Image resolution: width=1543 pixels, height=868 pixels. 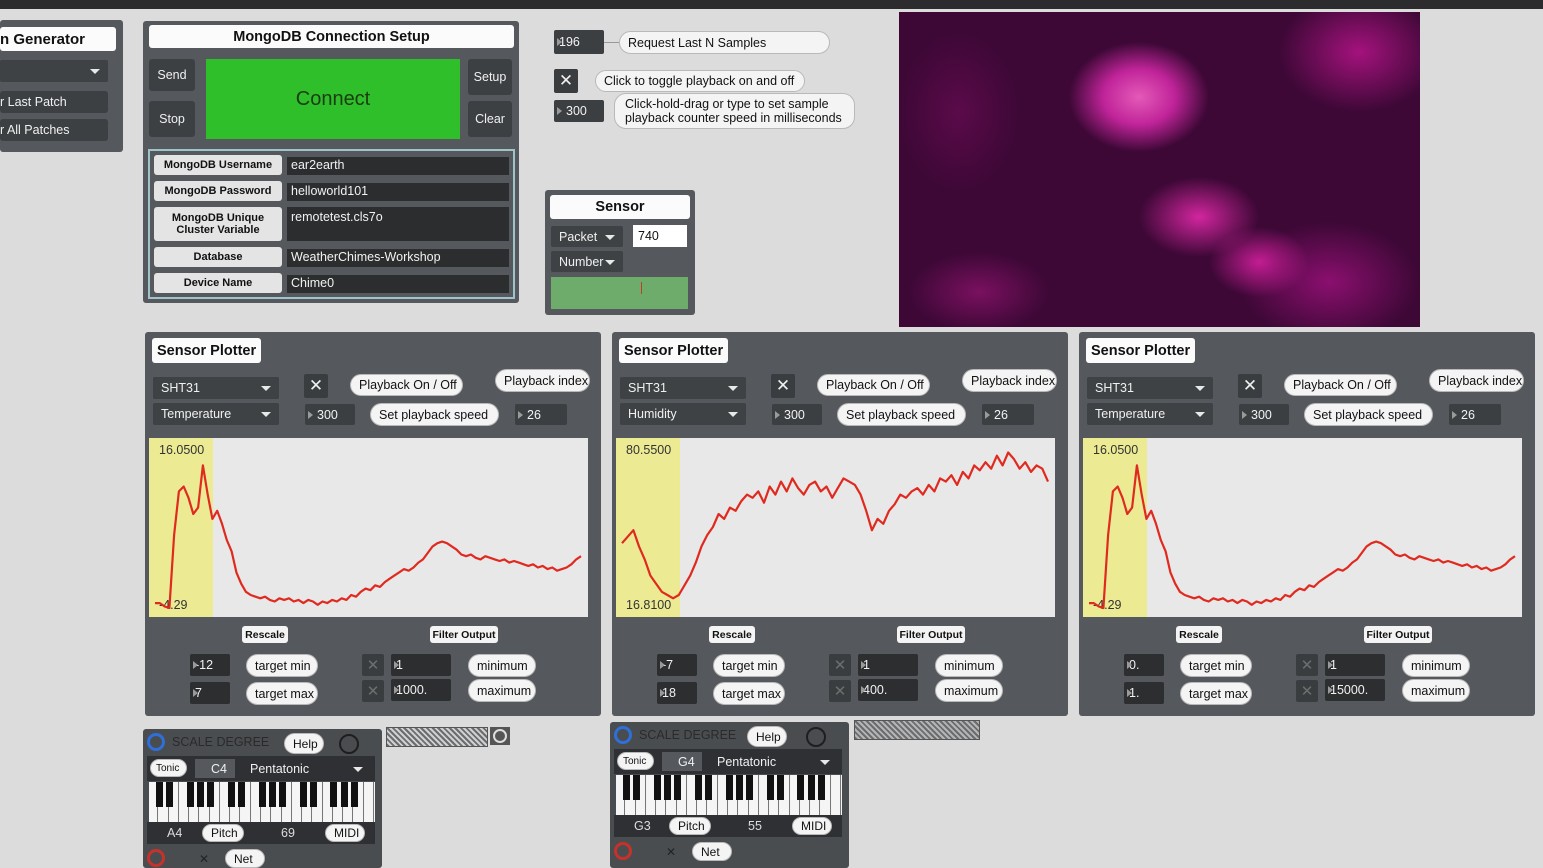 I want to click on recall-all-patches-button: r All Patches, so click(x=54, y=130).